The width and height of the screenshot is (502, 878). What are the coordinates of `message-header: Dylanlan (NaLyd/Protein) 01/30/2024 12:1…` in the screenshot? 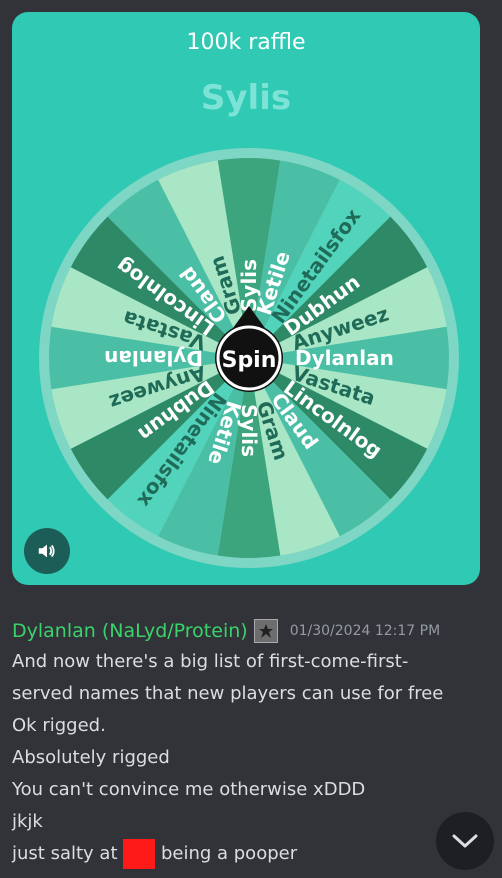 It's located at (232, 631).